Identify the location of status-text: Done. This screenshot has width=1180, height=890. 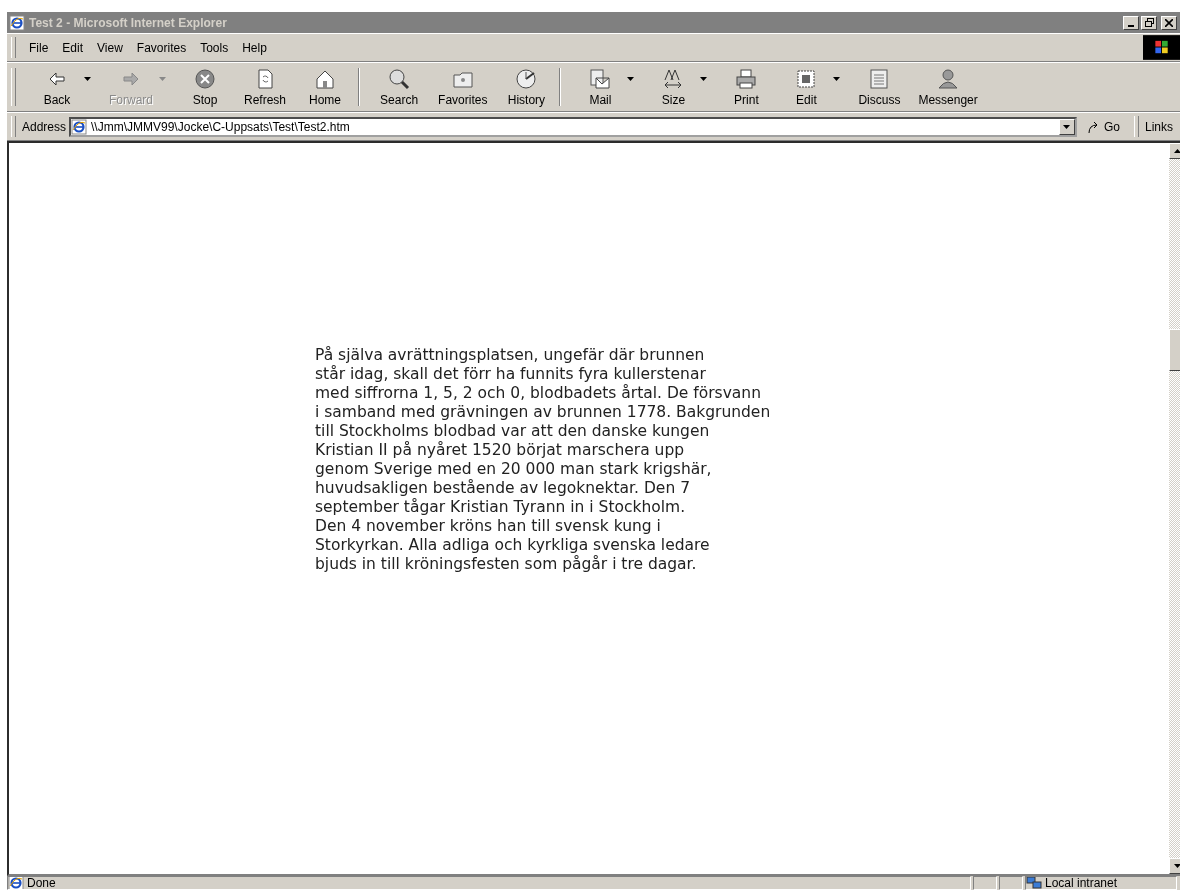
(41, 883).